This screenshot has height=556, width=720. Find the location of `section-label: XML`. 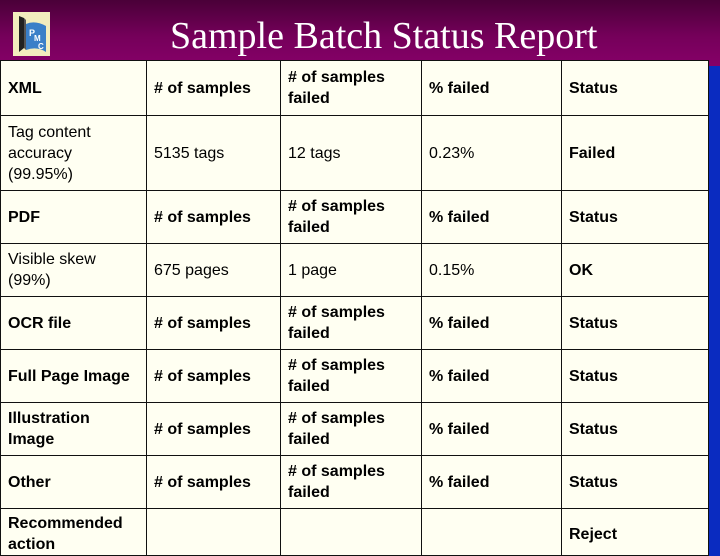

section-label: XML is located at coordinates (73, 88).